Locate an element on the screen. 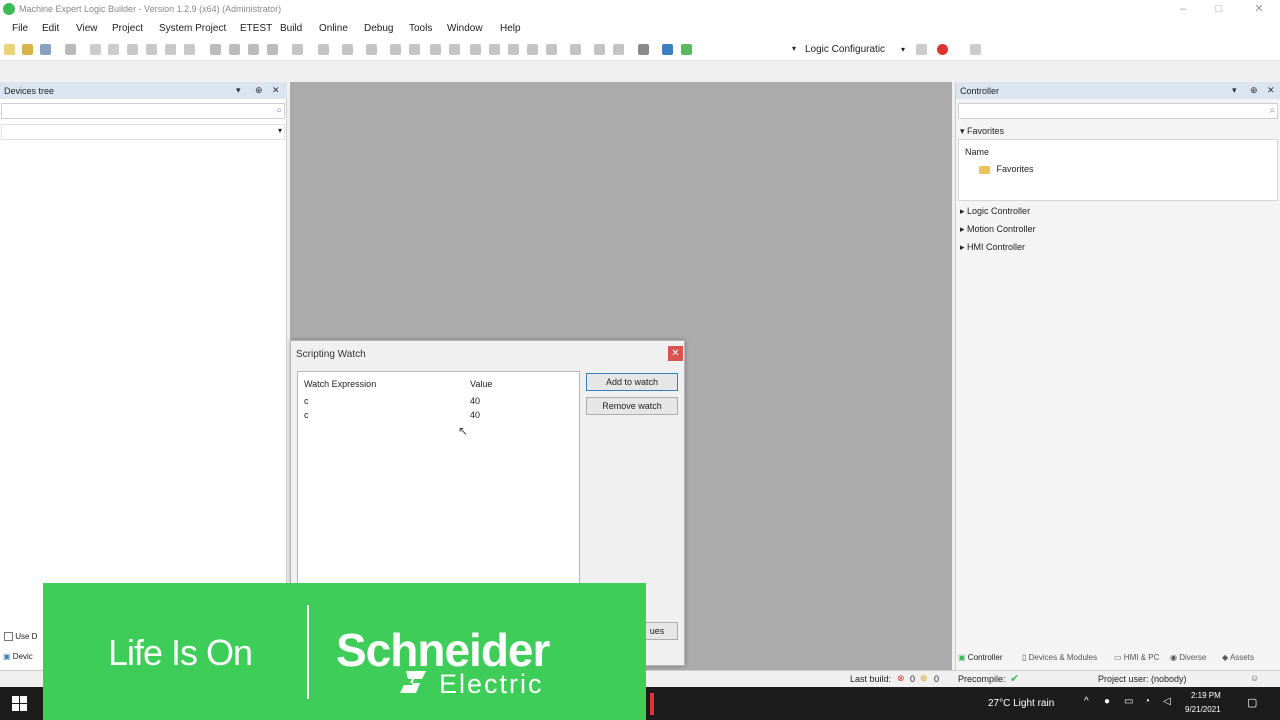 The width and height of the screenshot is (1280, 720). write-values-icon is located at coordinates (575, 49).